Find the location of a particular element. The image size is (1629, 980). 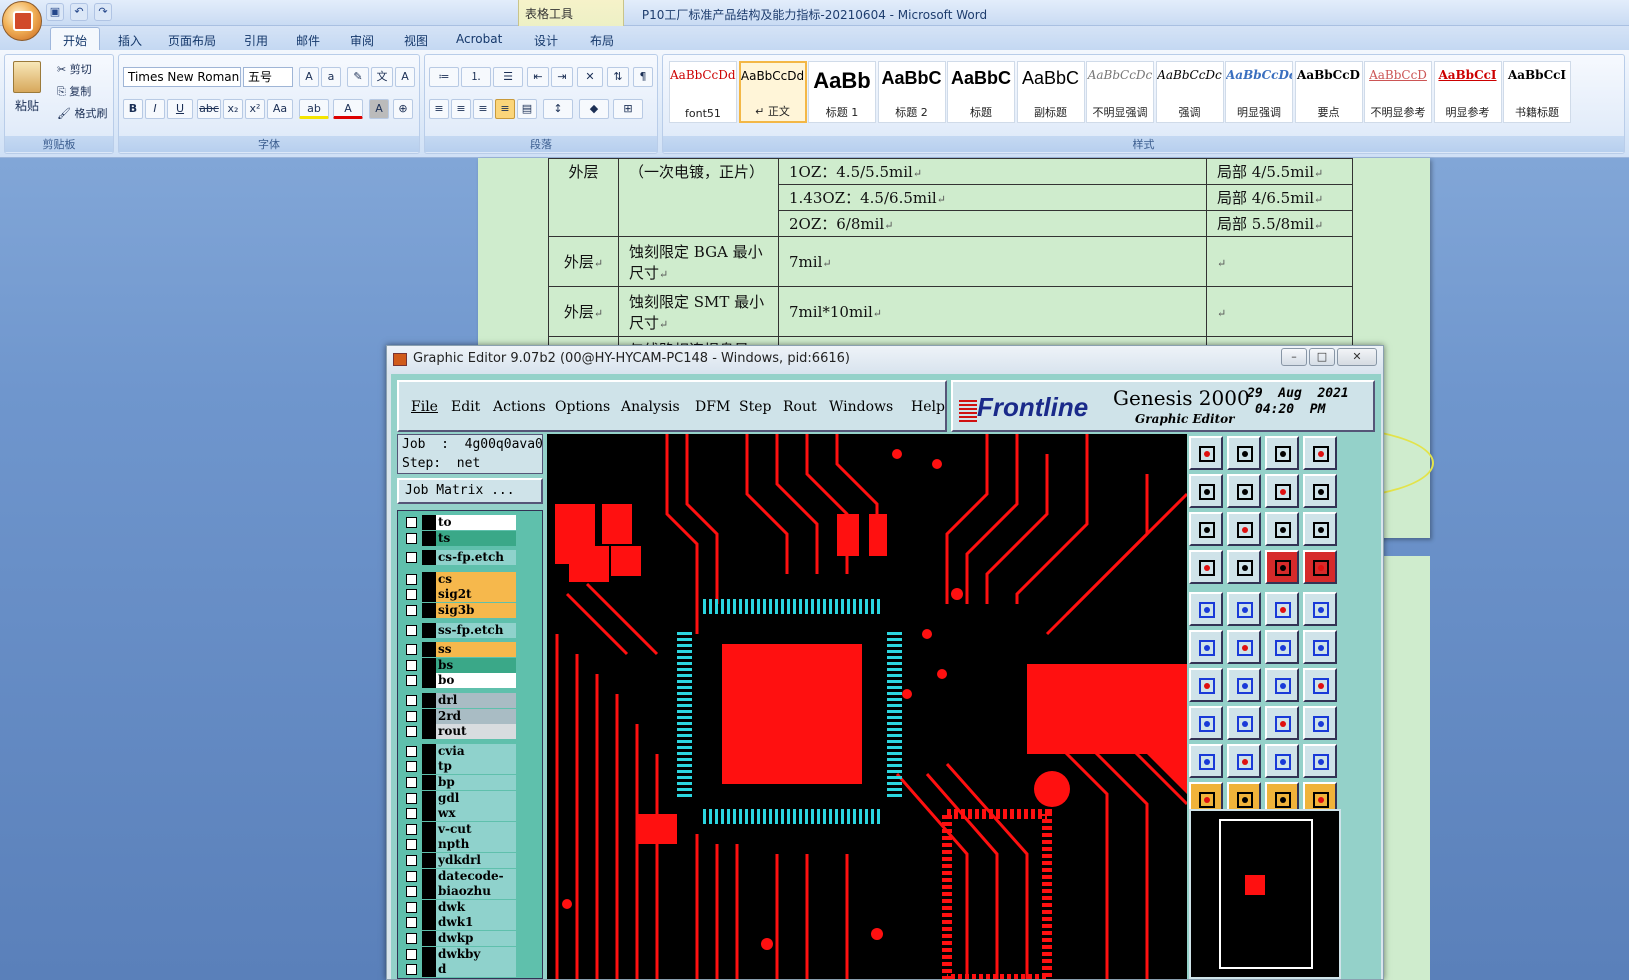

triangle1-icon is located at coordinates (1206, 761).